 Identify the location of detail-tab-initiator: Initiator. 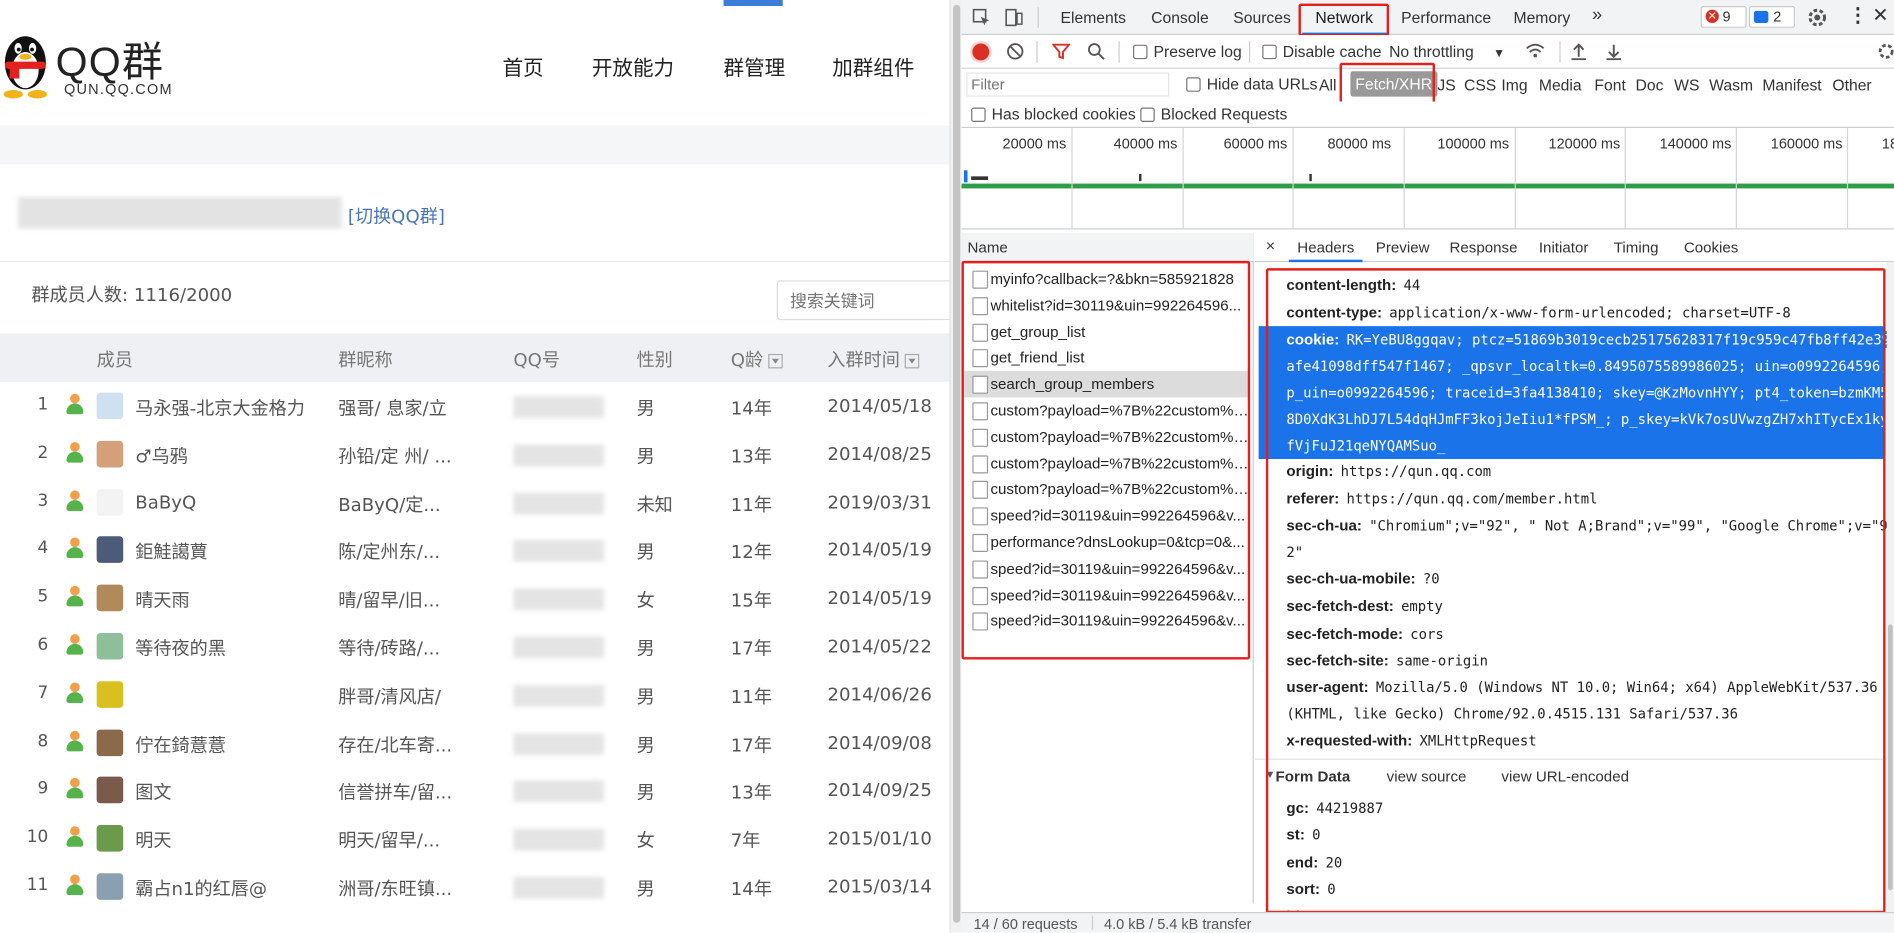
(1564, 247).